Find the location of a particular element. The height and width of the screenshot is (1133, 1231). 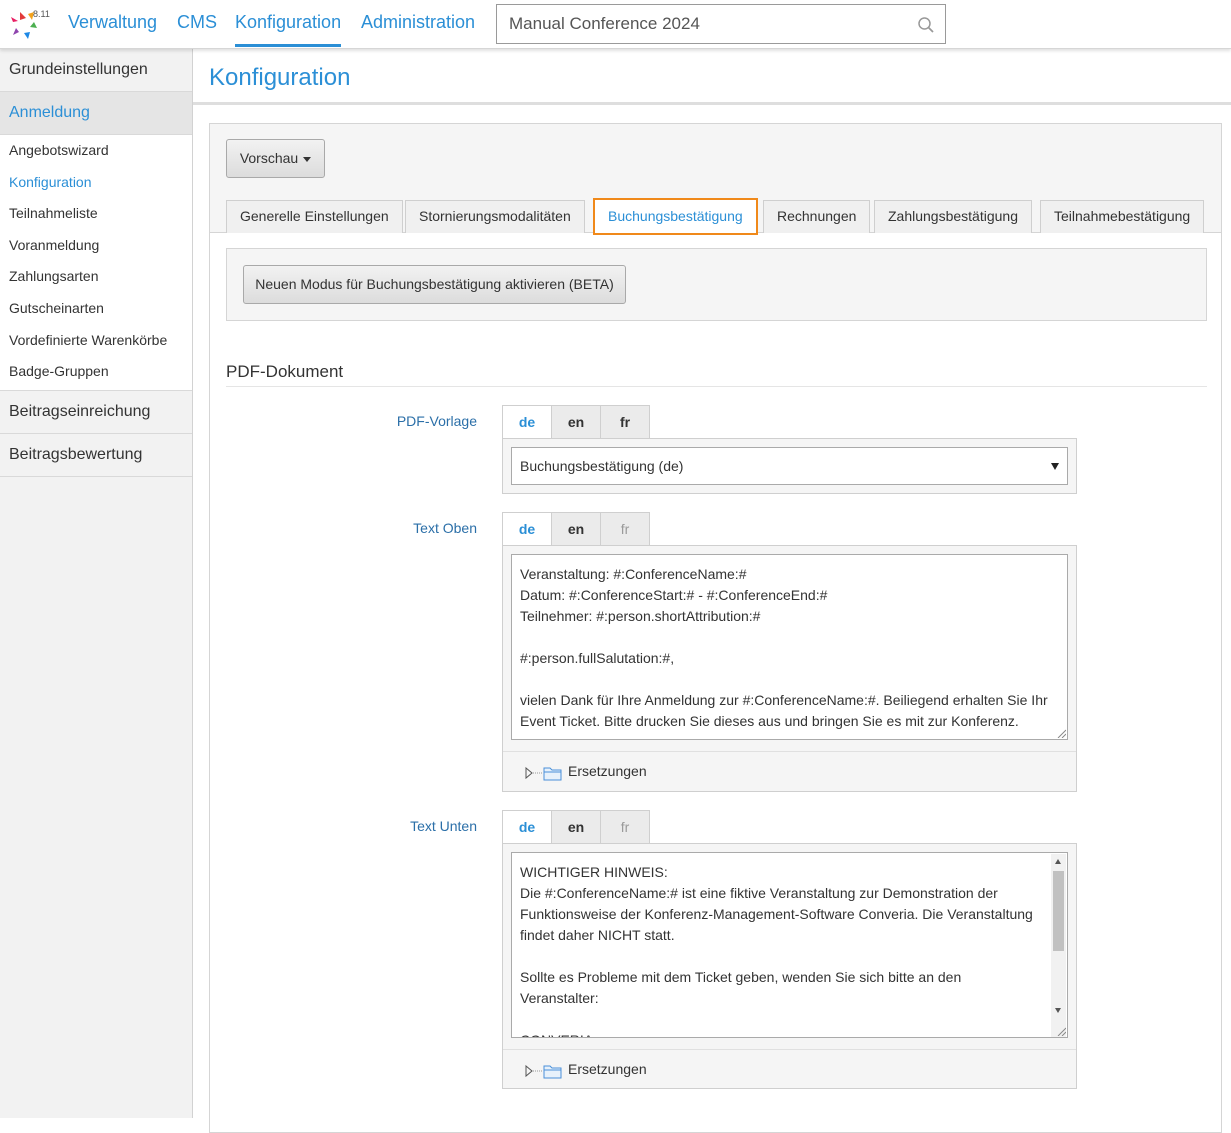

nav-verwaltung: Verwaltung is located at coordinates (112, 28).